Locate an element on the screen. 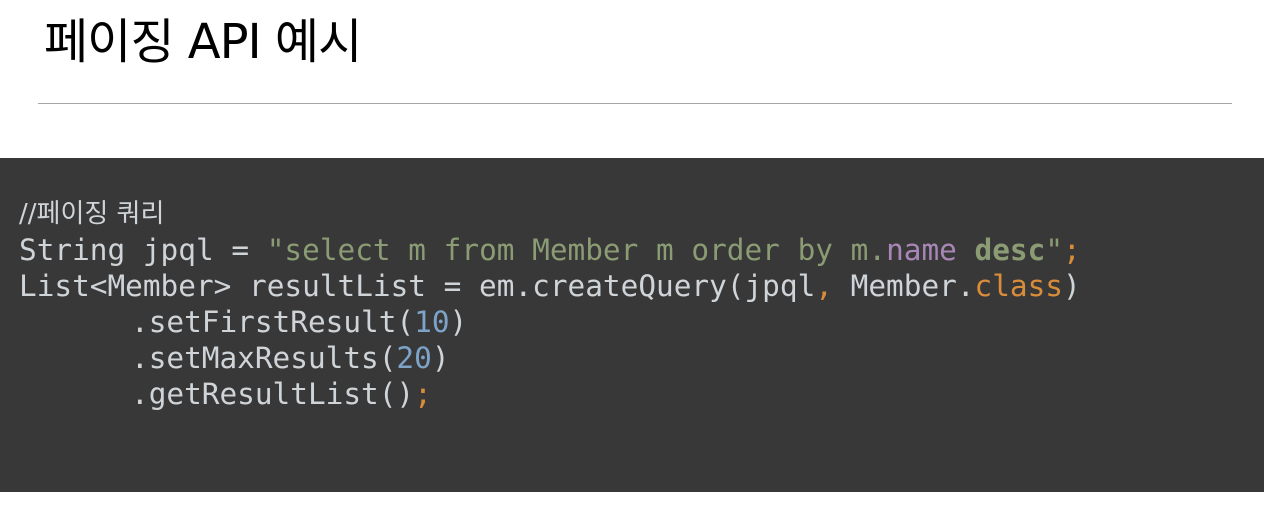 The image size is (1264, 528). code-class-ref: Member. is located at coordinates (903, 286).